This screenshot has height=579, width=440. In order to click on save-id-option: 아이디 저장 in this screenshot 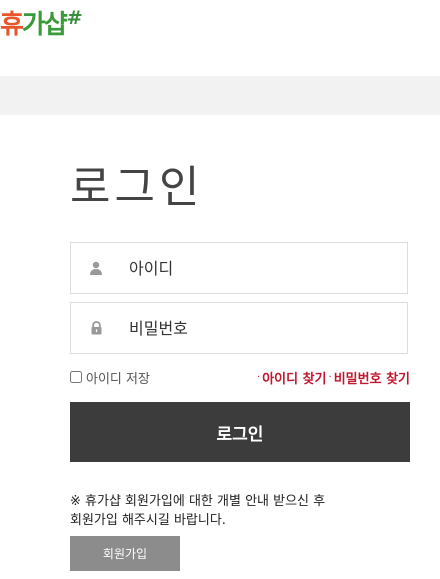, I will do `click(110, 377)`.